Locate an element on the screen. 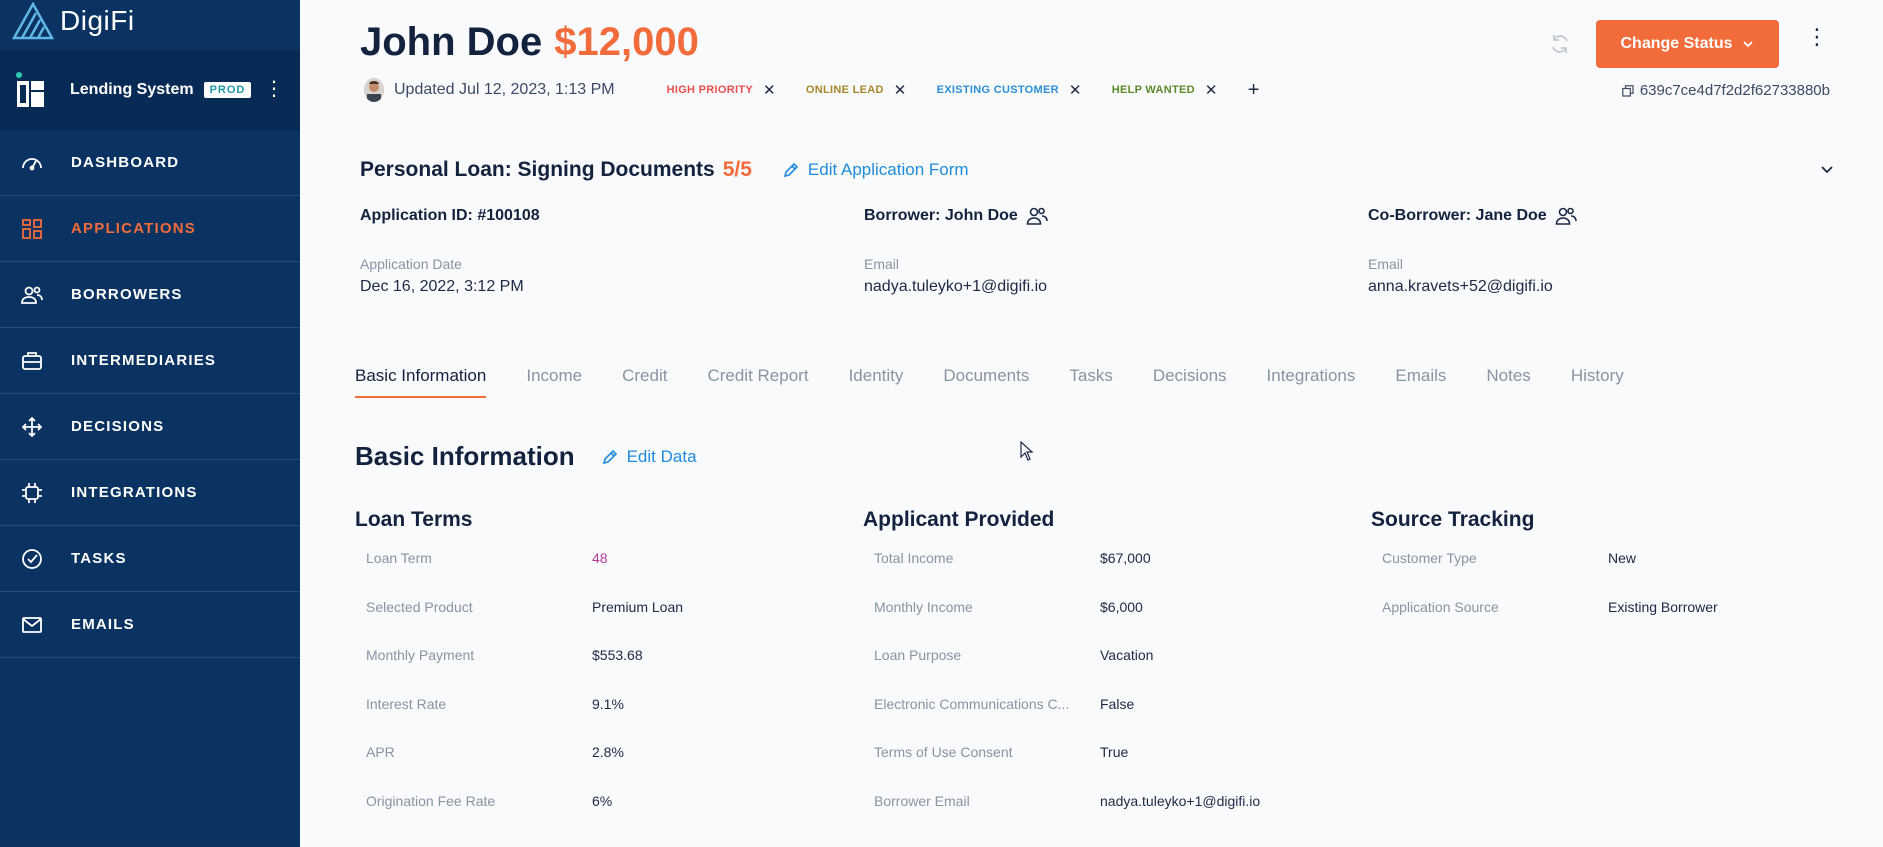 The image size is (1883, 847). field-value: $6,000 is located at coordinates (1121, 606).